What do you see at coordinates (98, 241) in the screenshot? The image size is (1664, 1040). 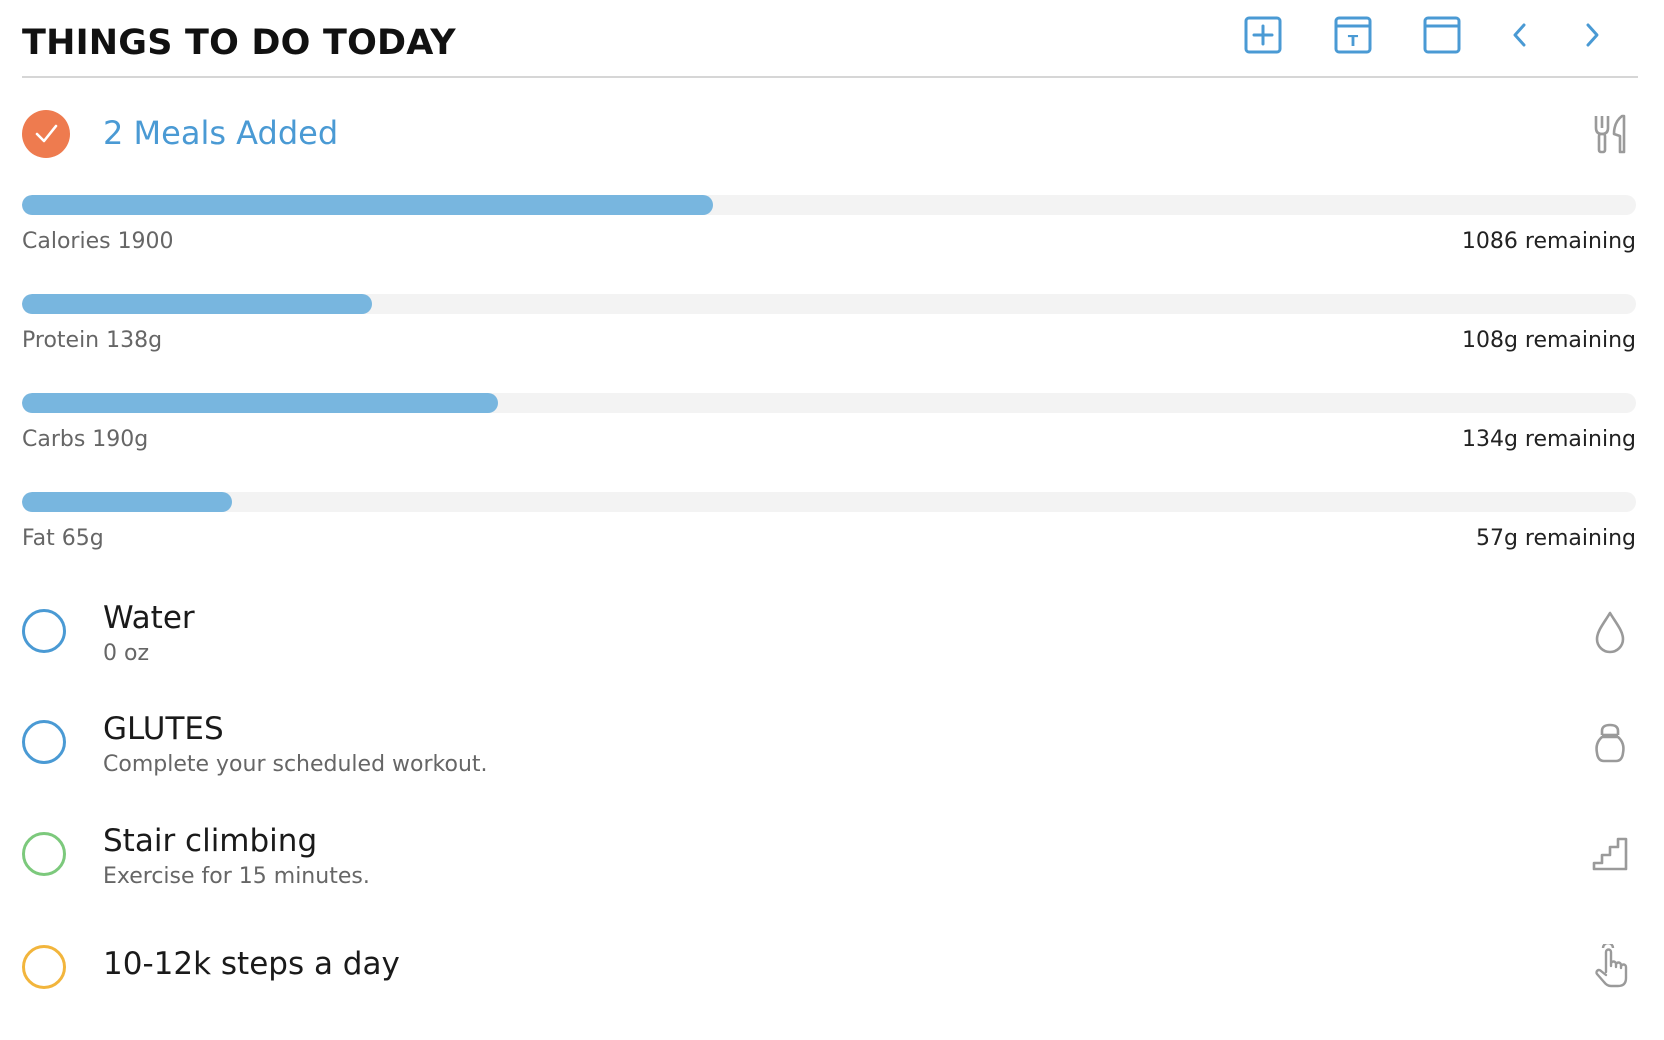 I see `calories-label: Calories 1900` at bounding box center [98, 241].